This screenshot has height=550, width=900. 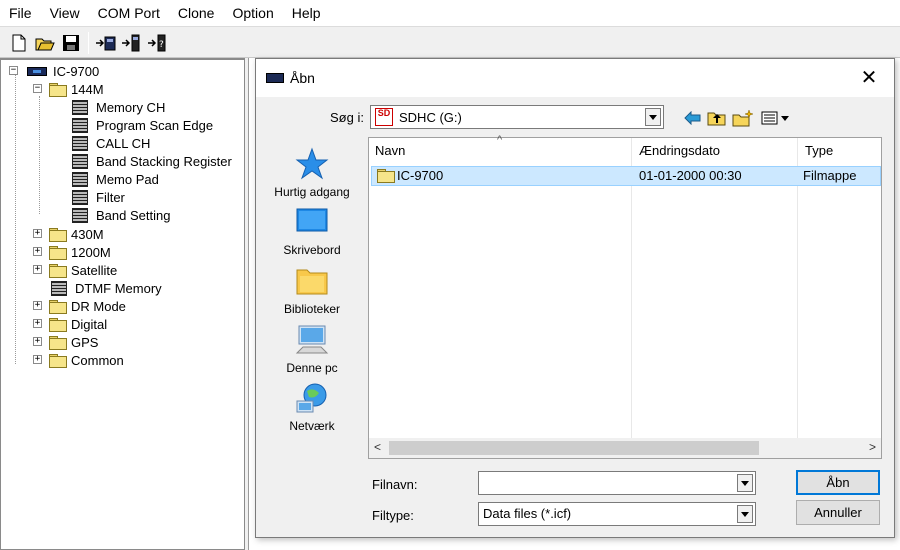 What do you see at coordinates (106, 43) in the screenshot?
I see `write-to-radio-button` at bounding box center [106, 43].